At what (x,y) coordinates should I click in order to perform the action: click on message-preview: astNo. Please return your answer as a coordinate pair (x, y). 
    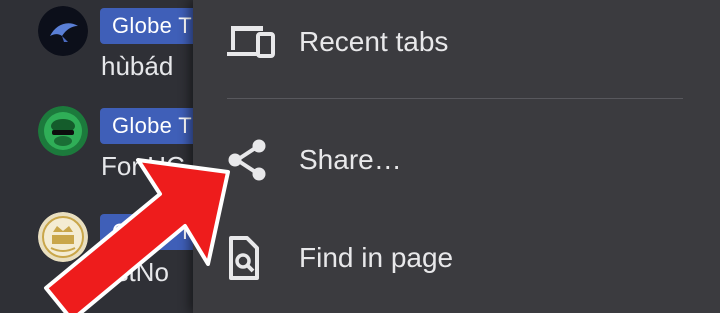
    Looking at the image, I should click on (135, 272).